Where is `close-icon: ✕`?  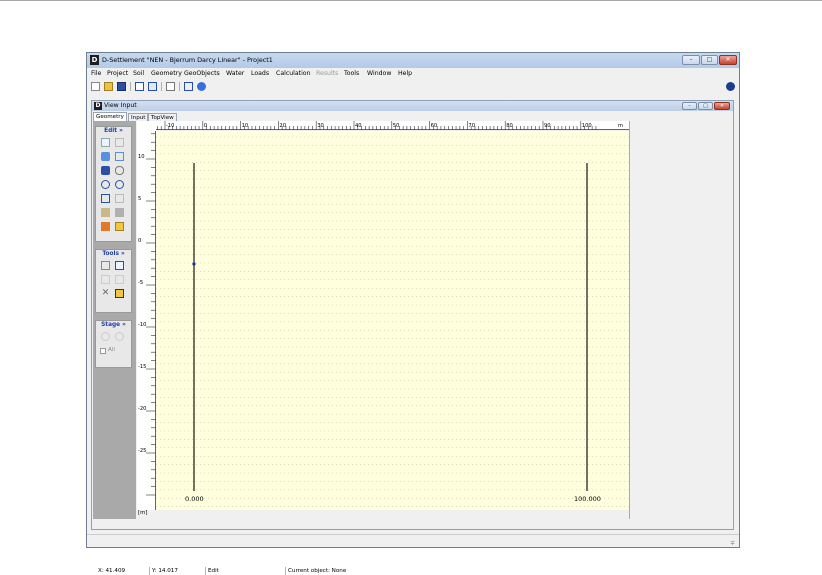
close-icon: ✕ is located at coordinates (722, 106).